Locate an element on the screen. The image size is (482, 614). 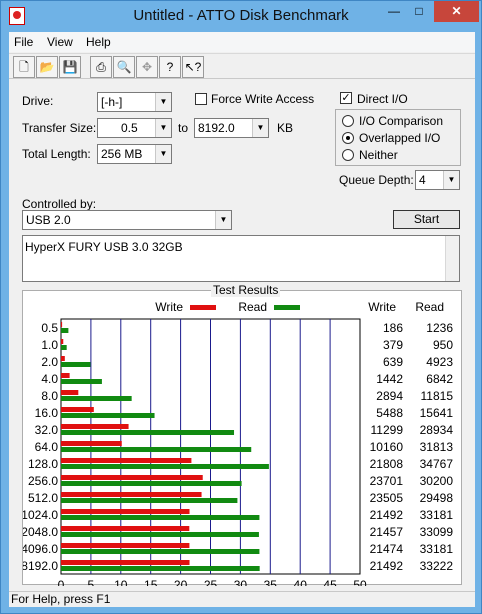
io-comparison-radio is located at coordinates (348, 121).